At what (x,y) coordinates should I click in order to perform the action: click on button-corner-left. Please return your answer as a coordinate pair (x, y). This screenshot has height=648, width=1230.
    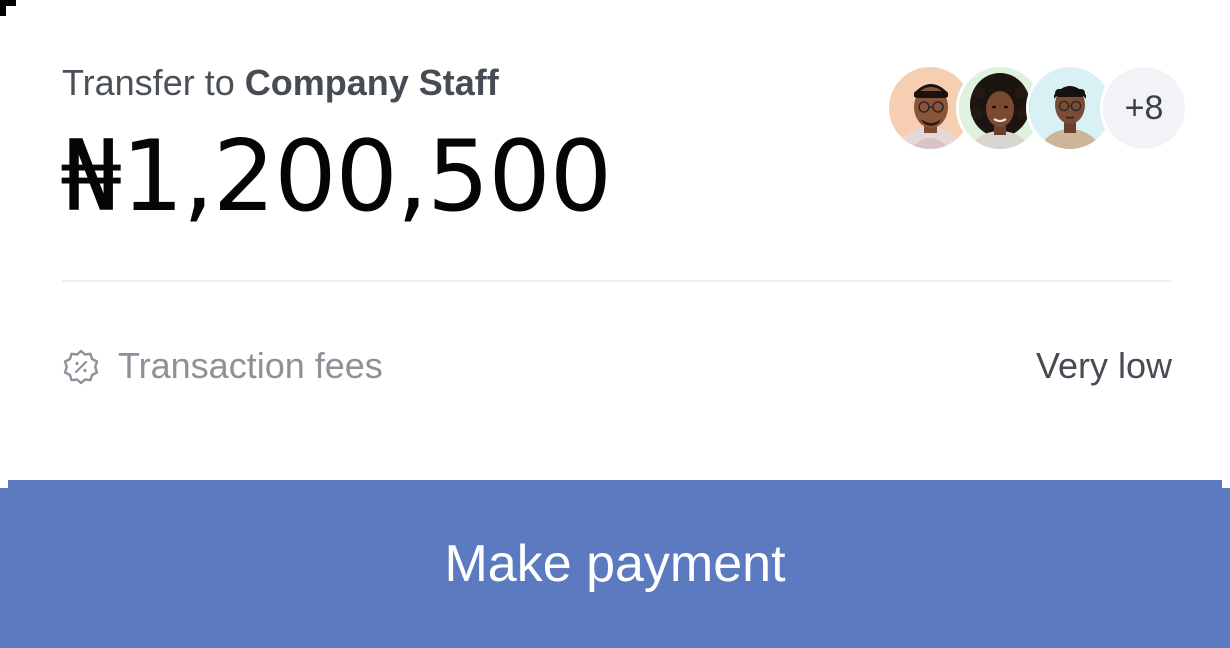
    Looking at the image, I should click on (4, 484).